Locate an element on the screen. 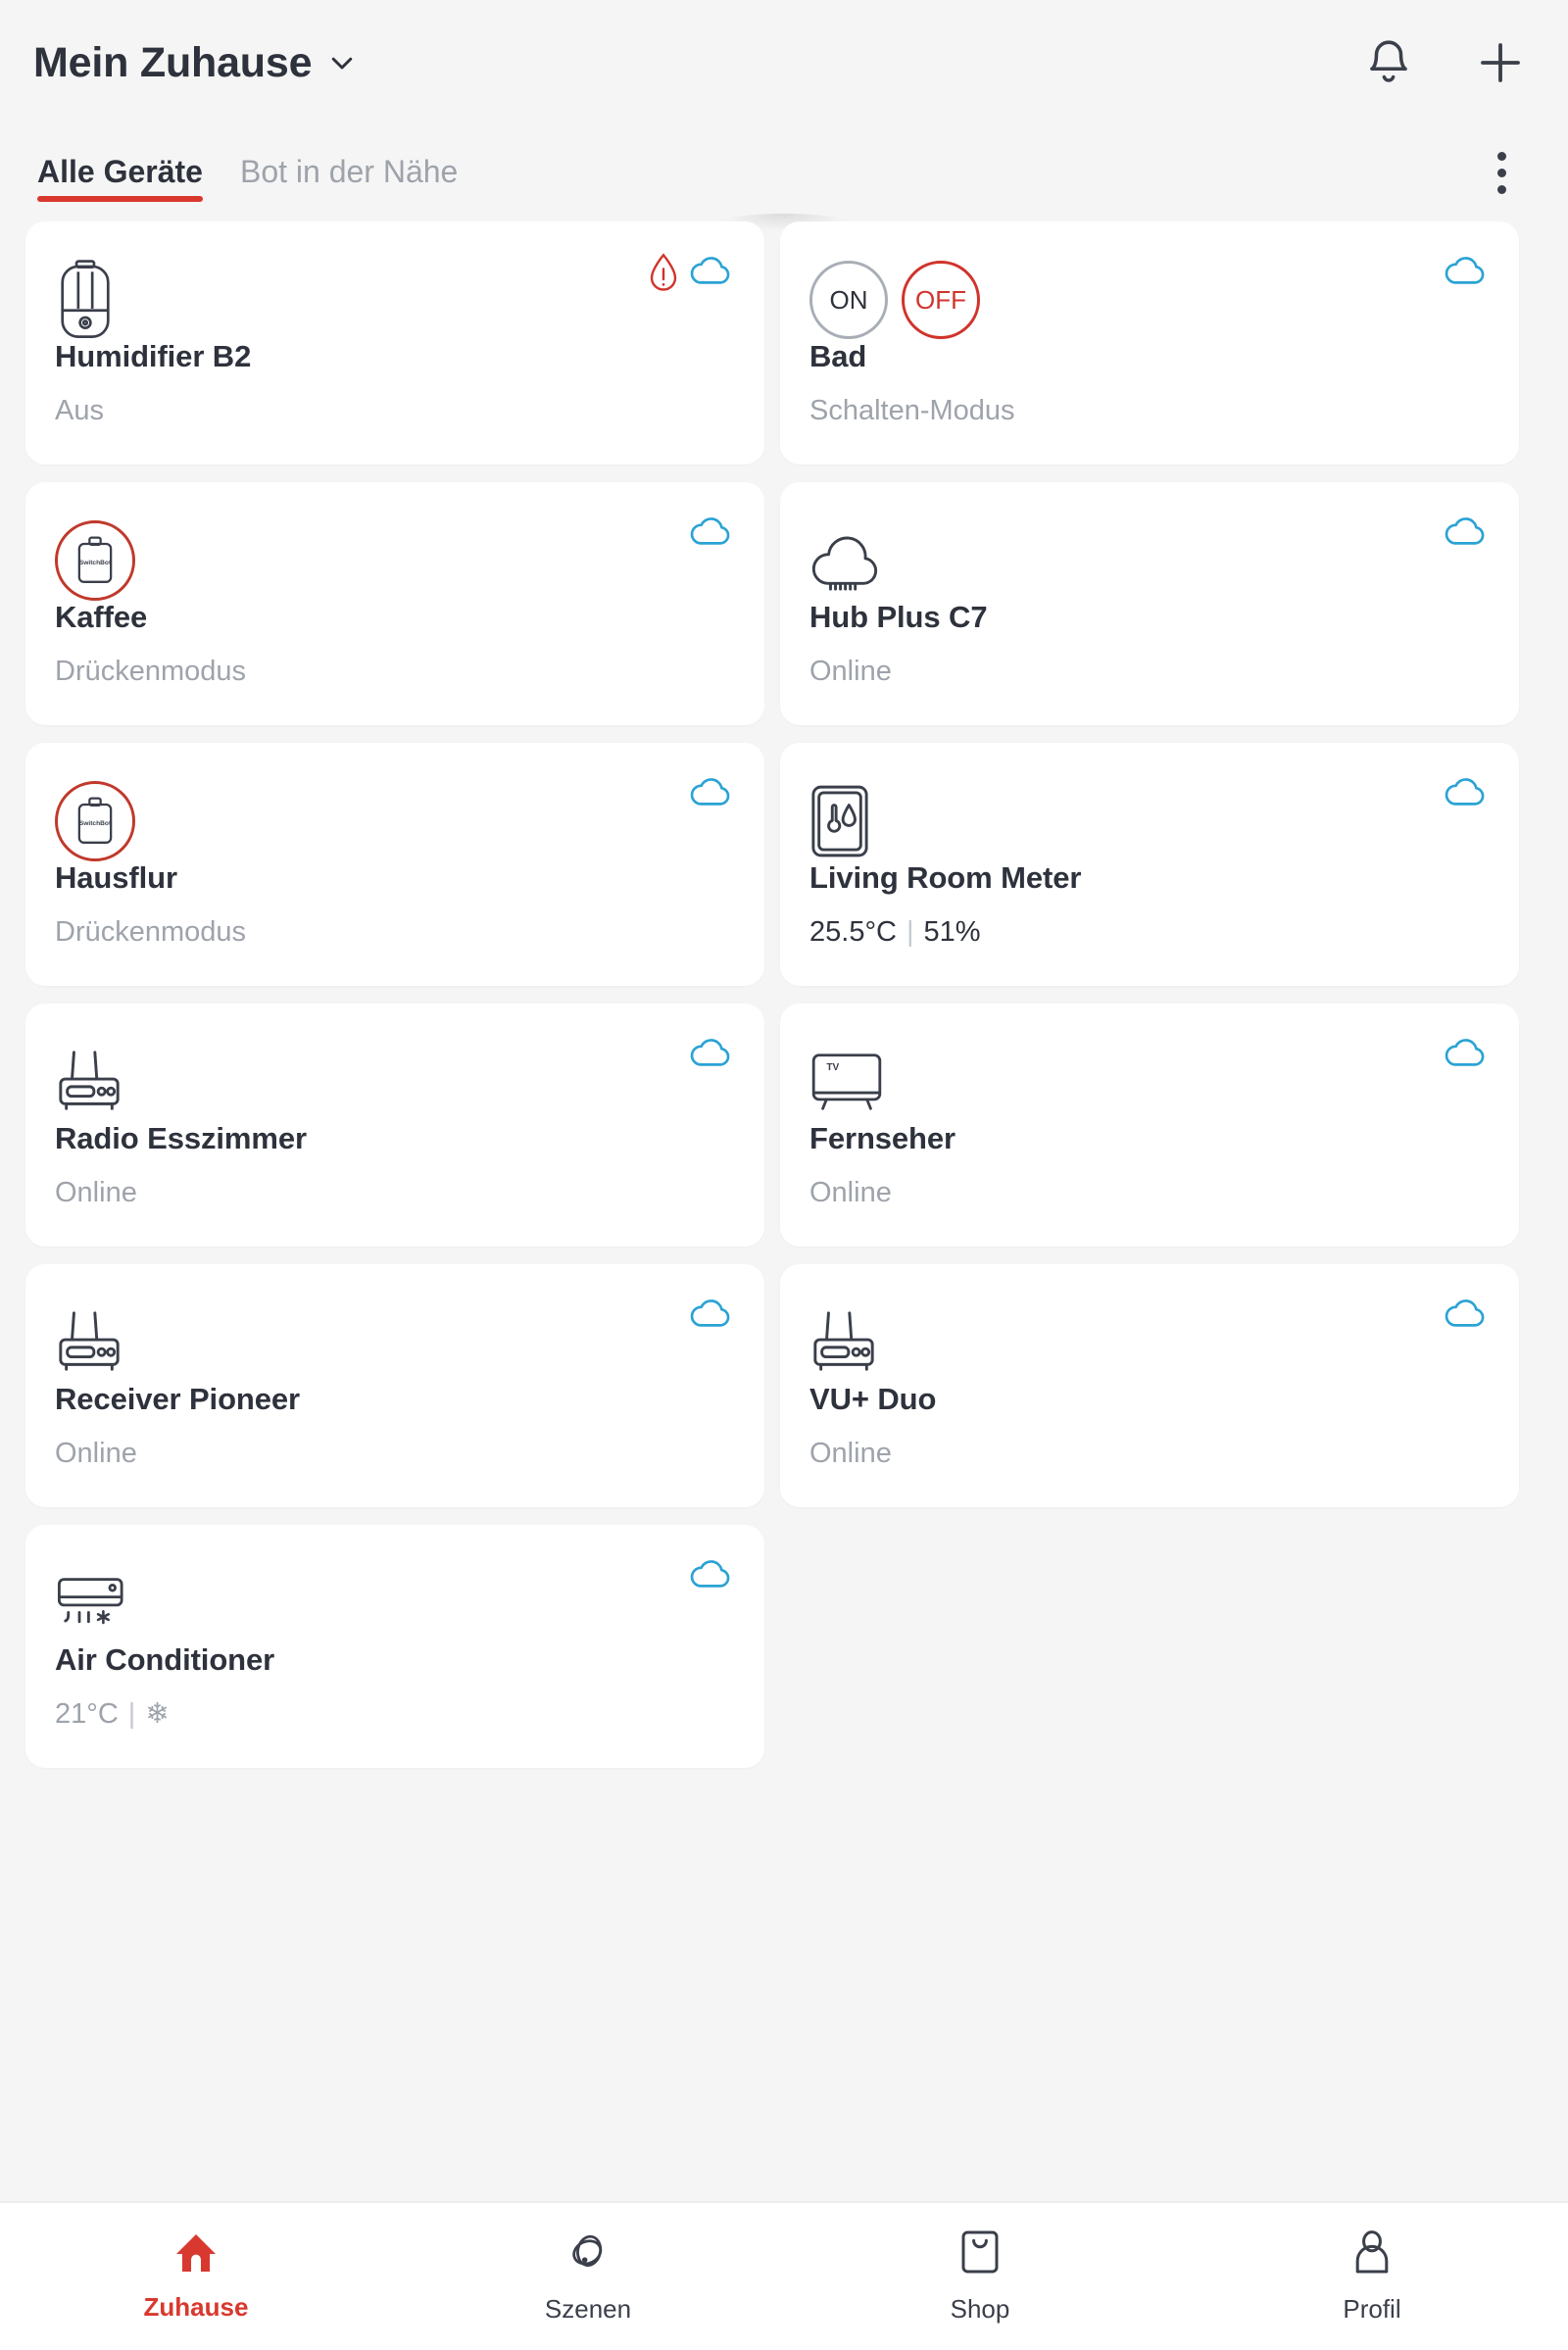  nav-item-shop: Shop is located at coordinates (980, 2276).